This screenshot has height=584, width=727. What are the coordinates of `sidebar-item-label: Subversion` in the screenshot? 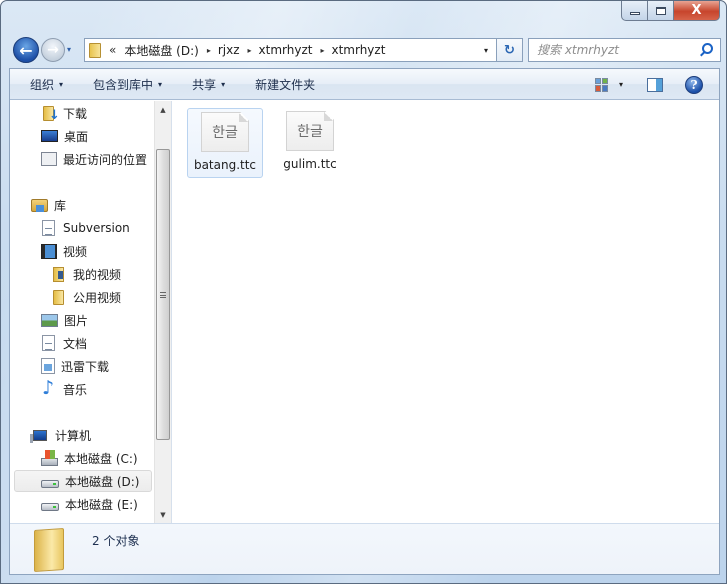 It's located at (96, 228).